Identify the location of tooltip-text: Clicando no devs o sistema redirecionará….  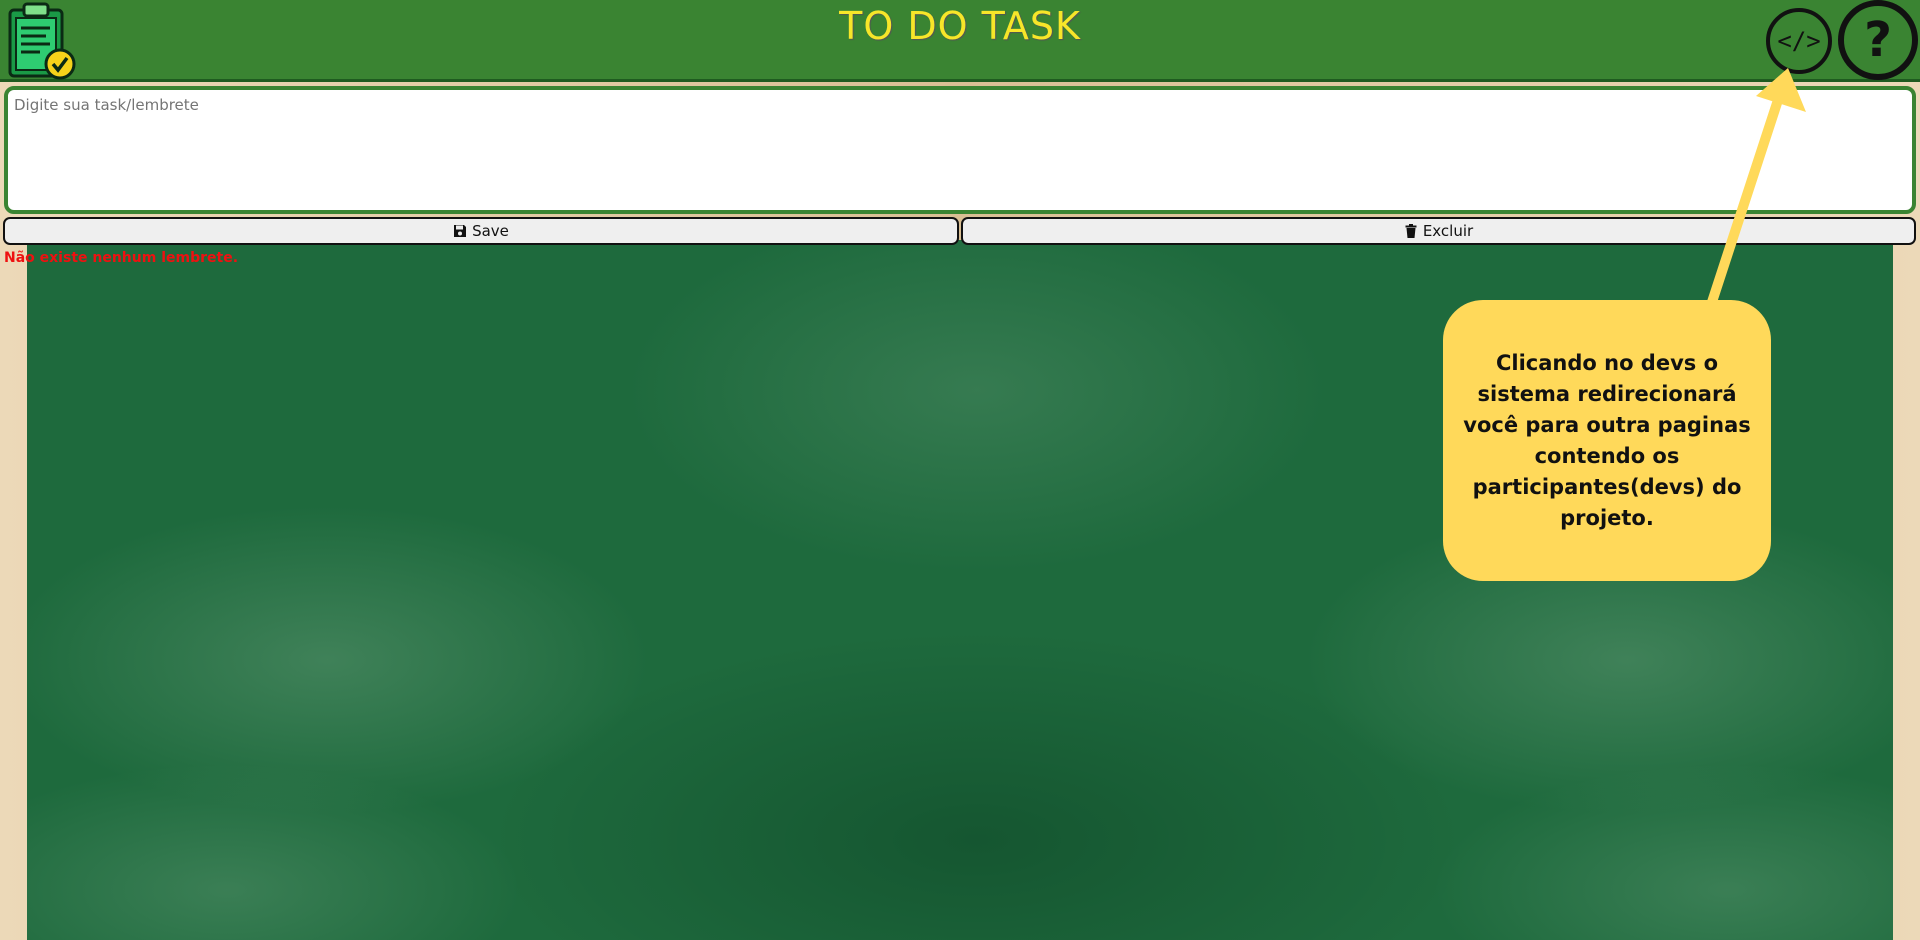
(1607, 440).